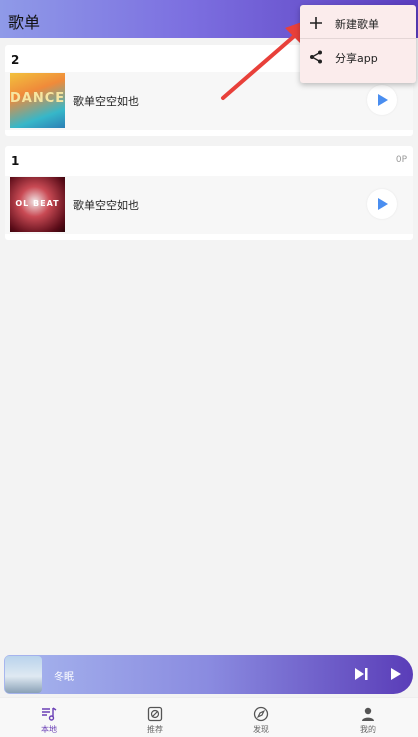 The image size is (418, 737). Describe the element at coordinates (49, 729) in the screenshot. I see `nav-label: 本地` at that location.